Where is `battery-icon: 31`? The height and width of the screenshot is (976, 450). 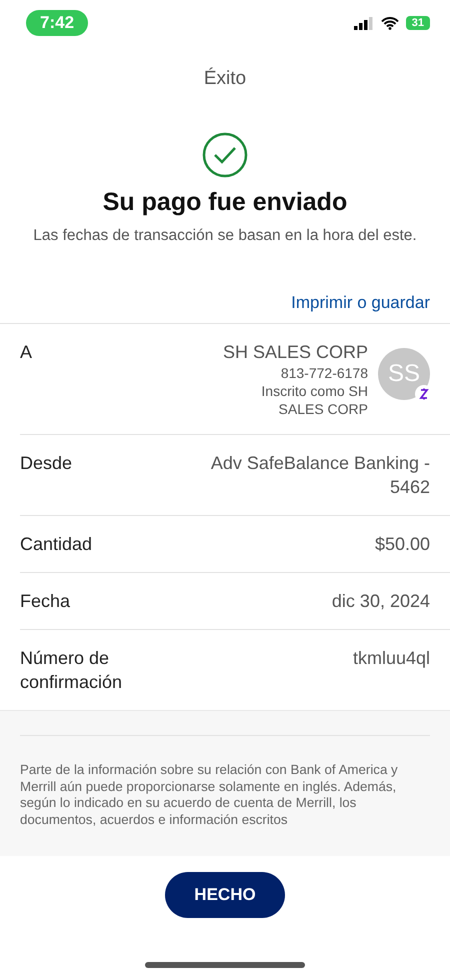 battery-icon: 31 is located at coordinates (418, 23).